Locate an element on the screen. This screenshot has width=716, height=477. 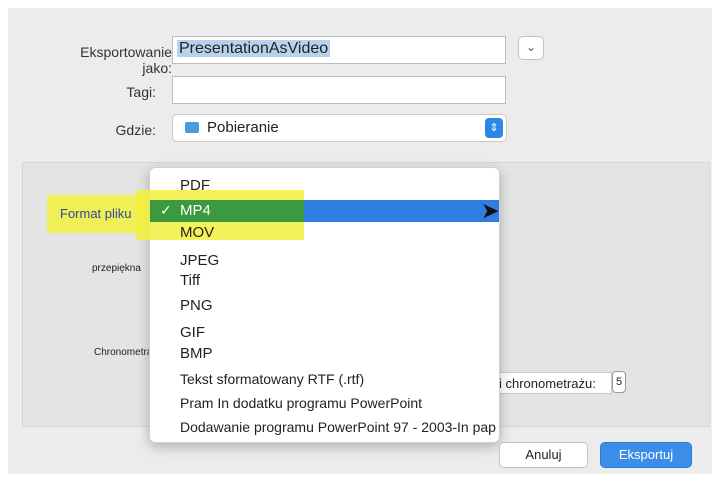
menu-item-rtf: Tekst sformatowany RTF (.rtf) is located at coordinates (272, 379).